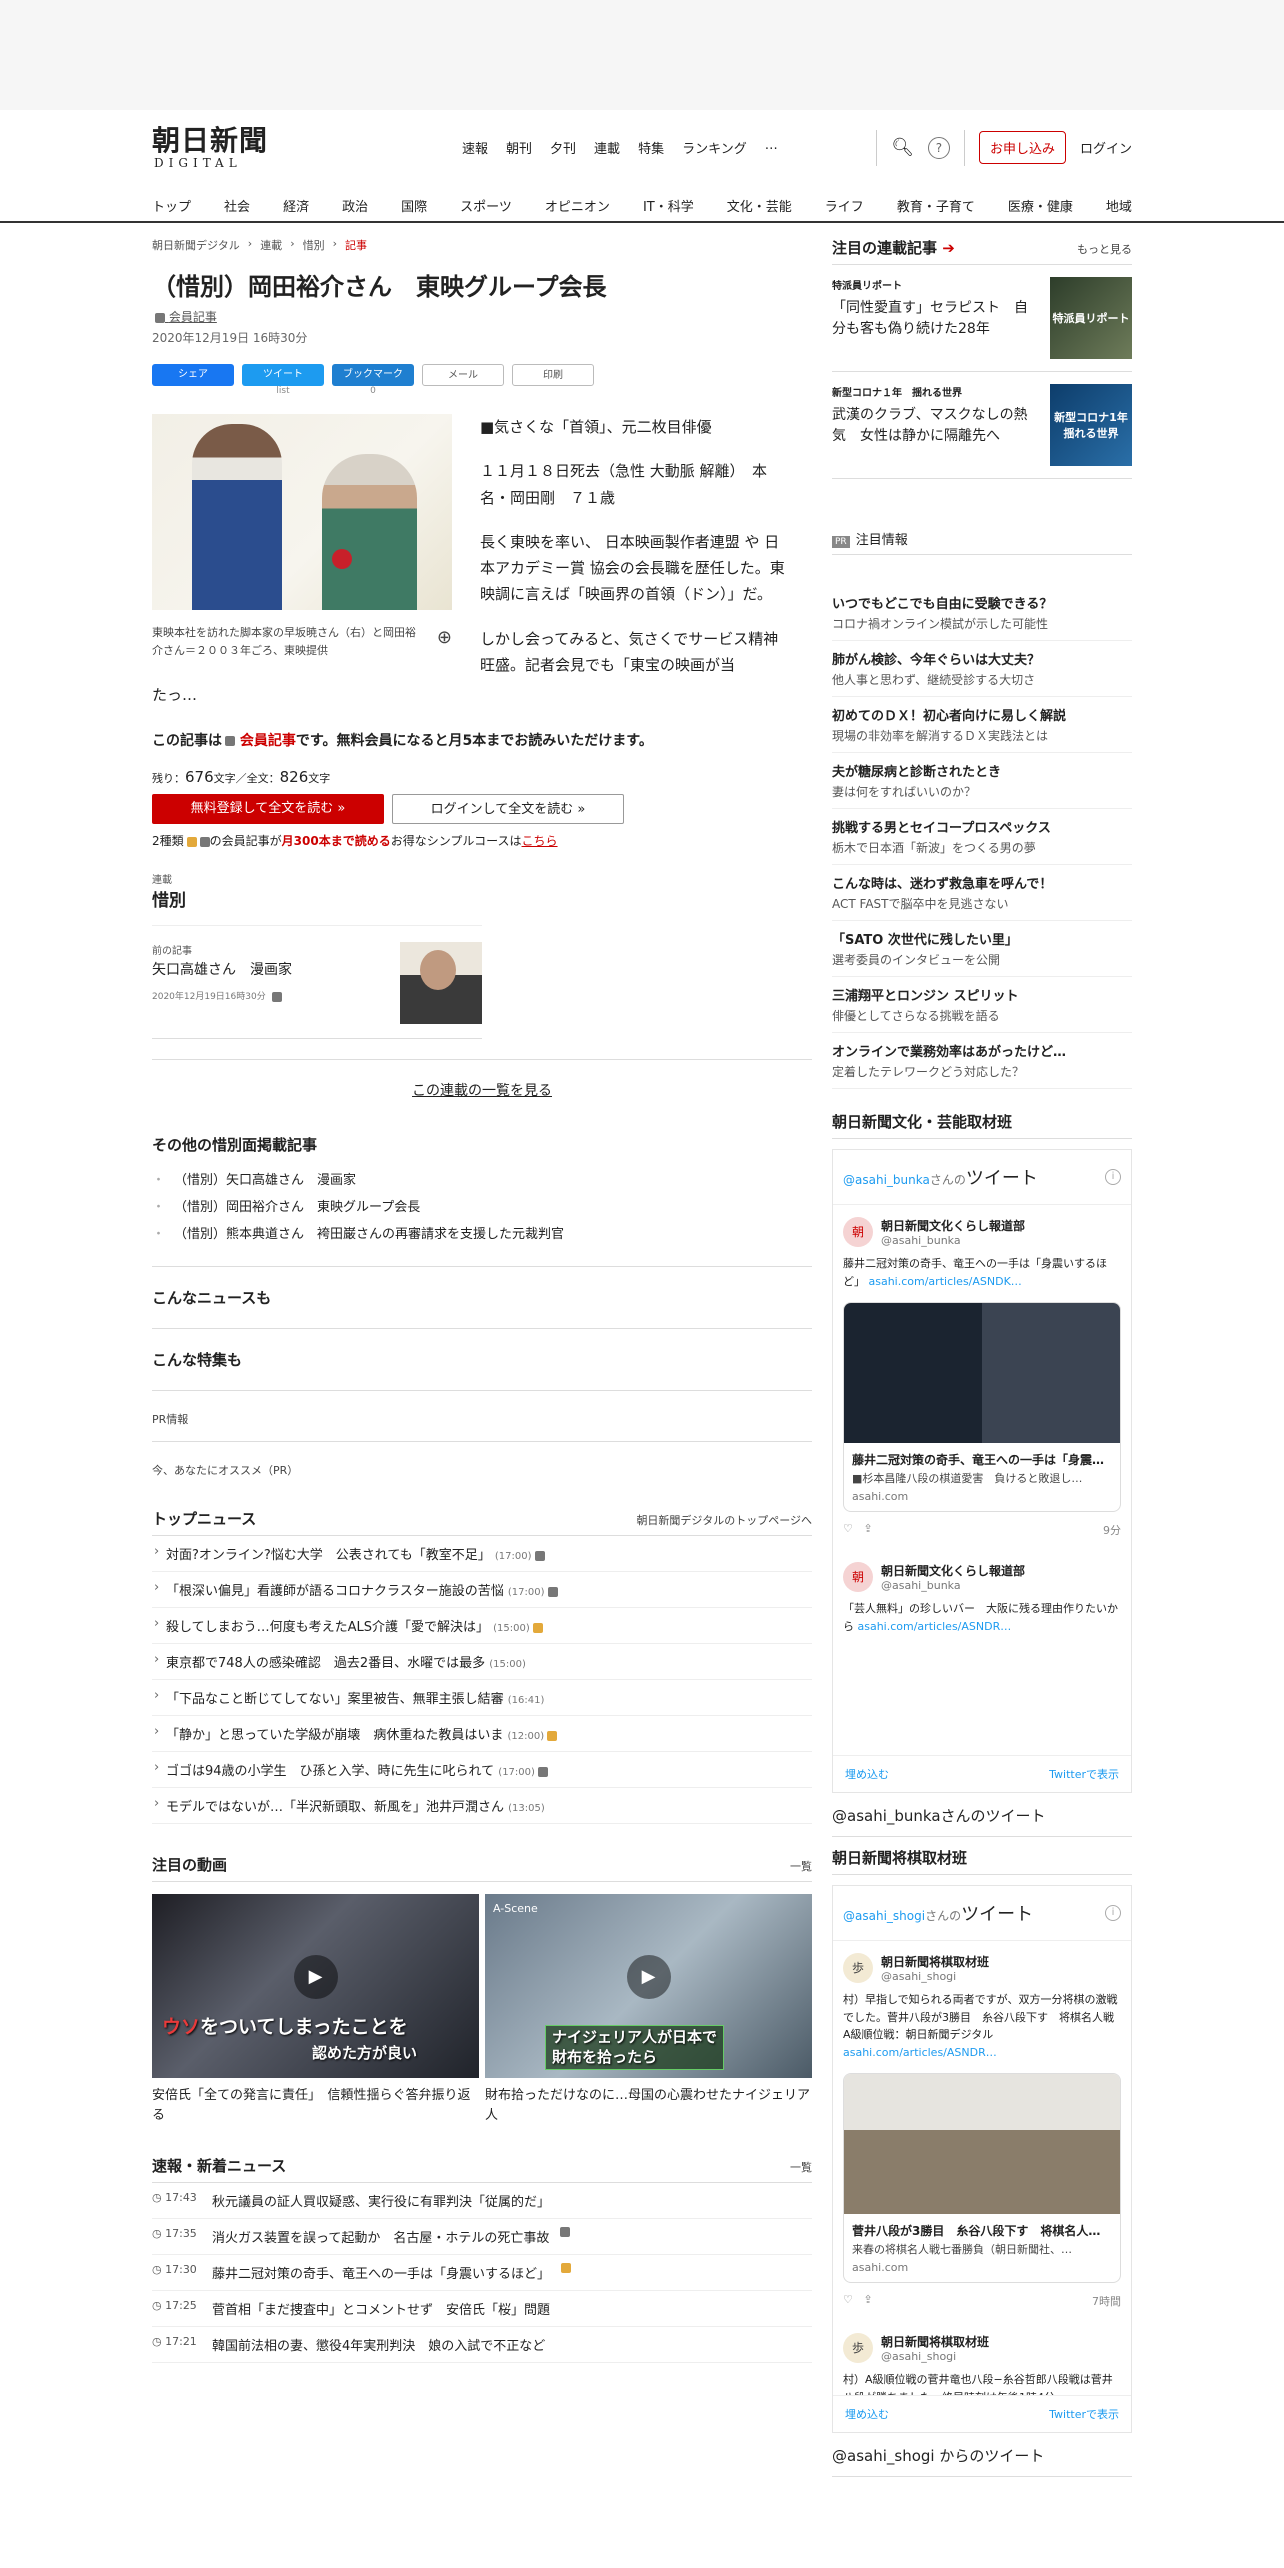  I want to click on tweet-author: 朝日新聞将棋取材班, so click(935, 1961).